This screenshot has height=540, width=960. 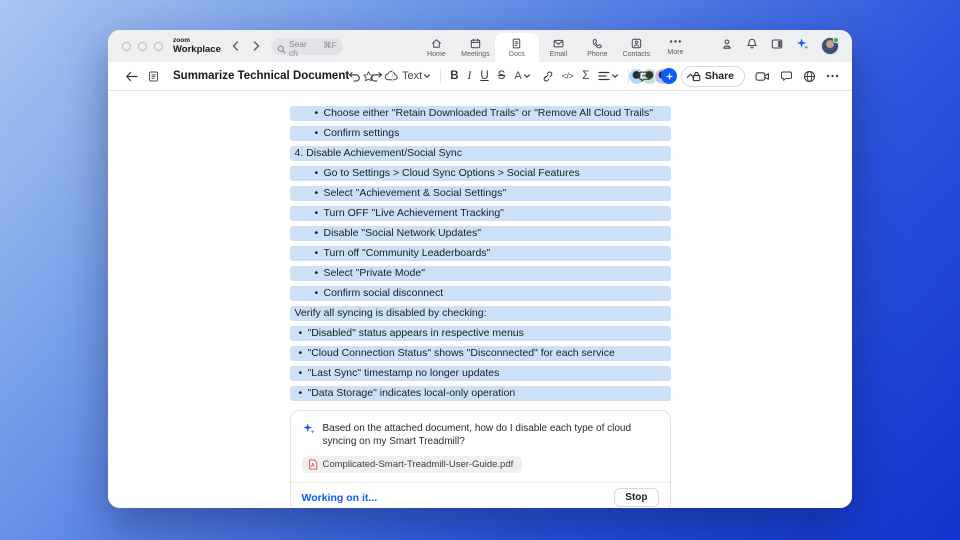 I want to click on chat-bubble-icon, so click(x=786, y=76).